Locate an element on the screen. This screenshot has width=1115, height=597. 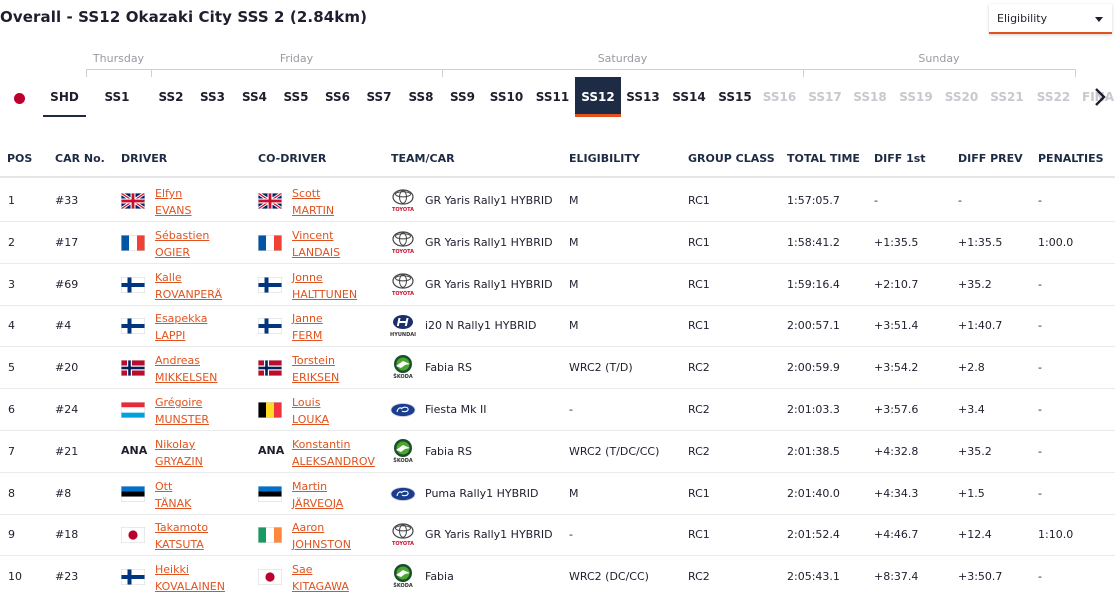
stage-tab-ss16: SS16 is located at coordinates (779, 97).